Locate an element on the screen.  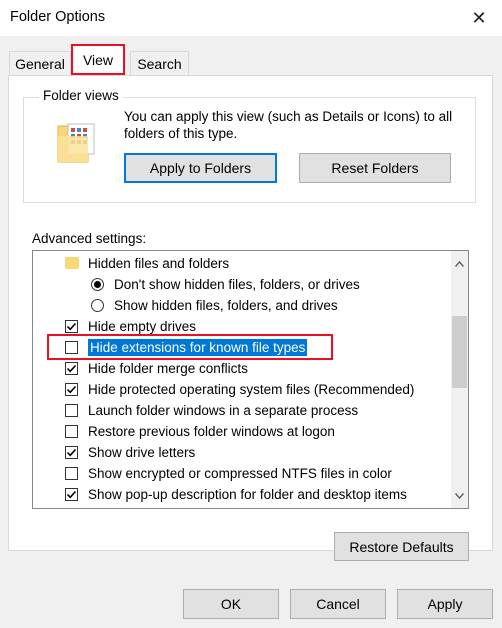
cancel-button: Cancel is located at coordinates (338, 604).